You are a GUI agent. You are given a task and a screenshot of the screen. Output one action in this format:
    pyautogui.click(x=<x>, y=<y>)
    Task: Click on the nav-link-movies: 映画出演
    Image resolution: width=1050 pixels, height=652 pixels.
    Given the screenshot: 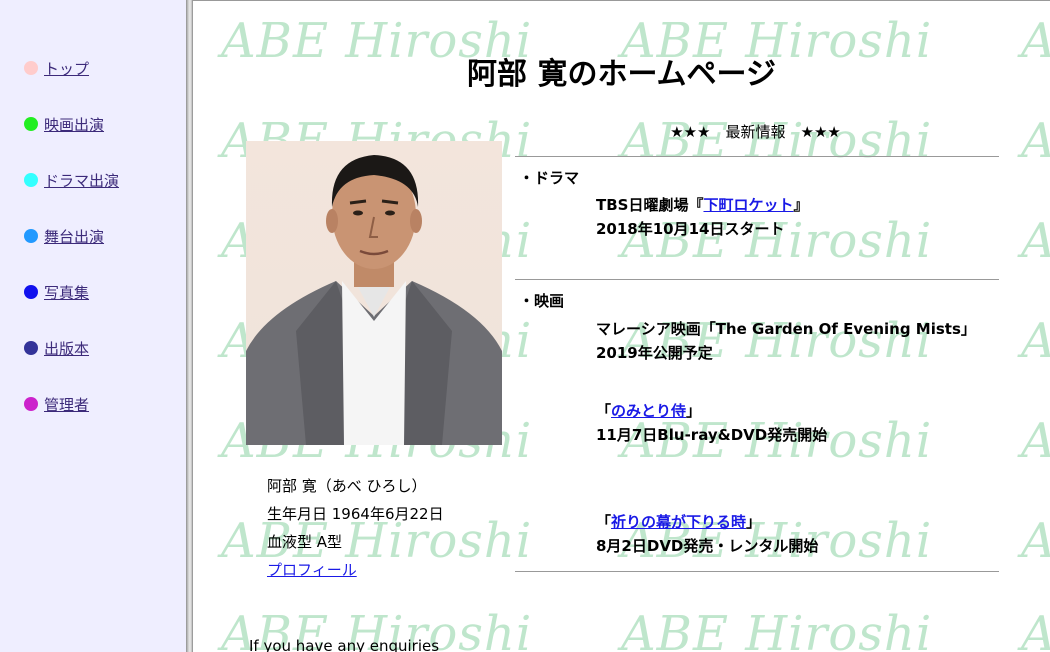 What is the action you would take?
    pyautogui.click(x=74, y=124)
    